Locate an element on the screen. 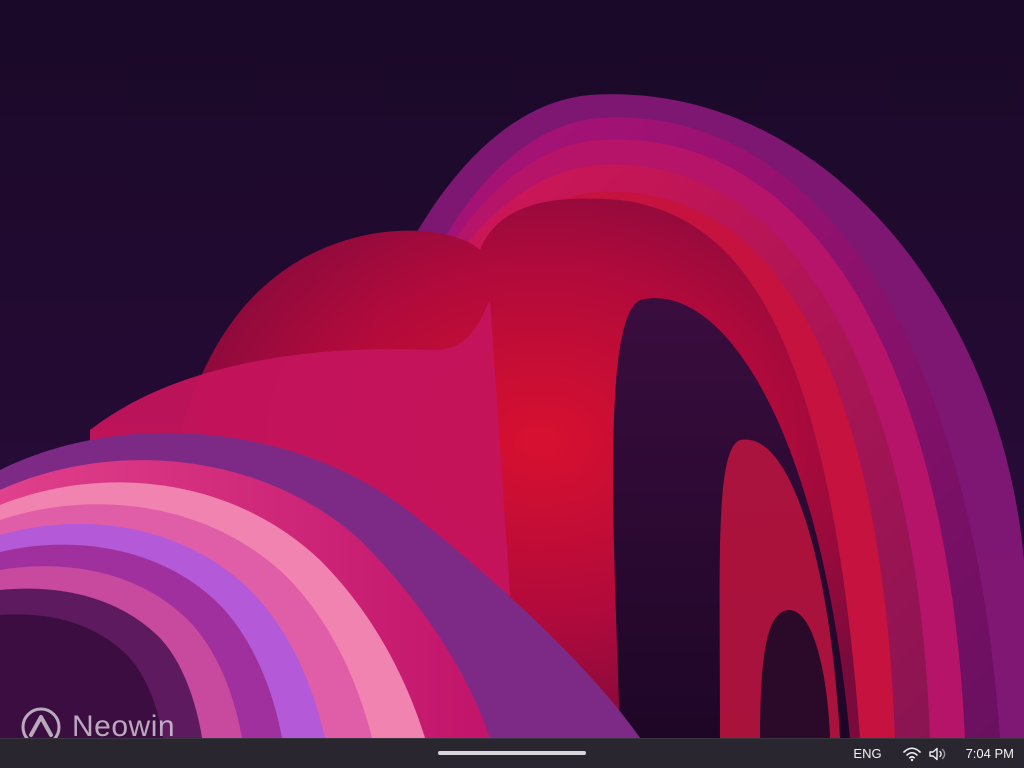 The image size is (1024, 768). neowin-watermark: Neowin is located at coordinates (97, 721).